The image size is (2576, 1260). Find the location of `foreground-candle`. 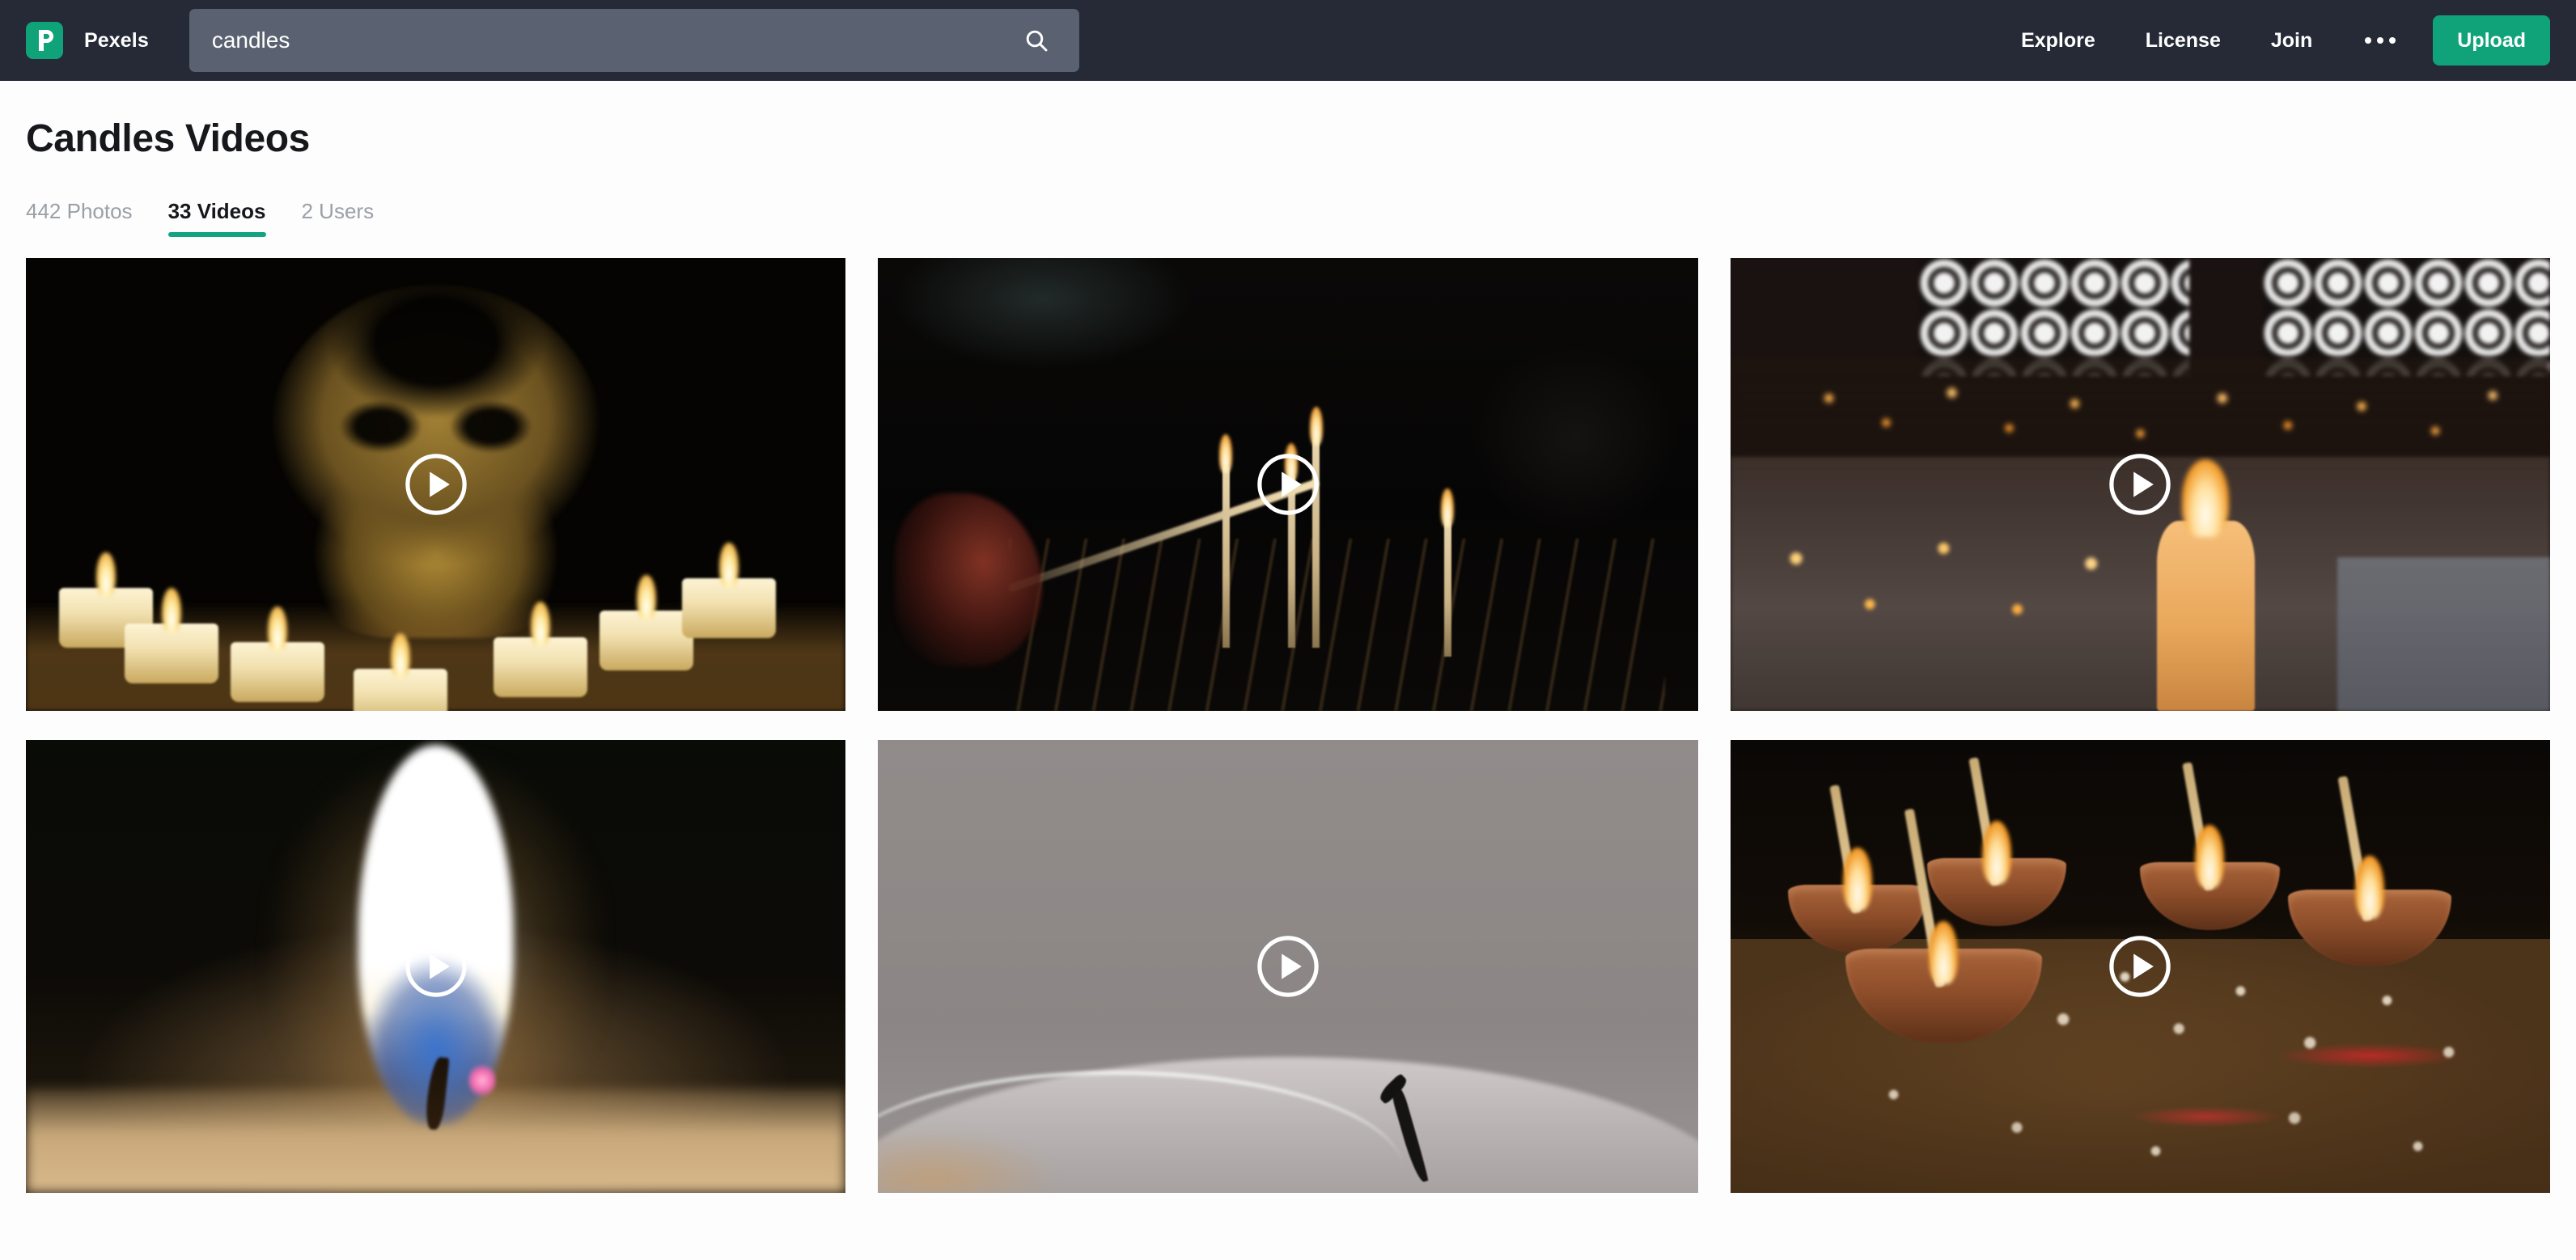

foreground-candle is located at coordinates (2206, 615).